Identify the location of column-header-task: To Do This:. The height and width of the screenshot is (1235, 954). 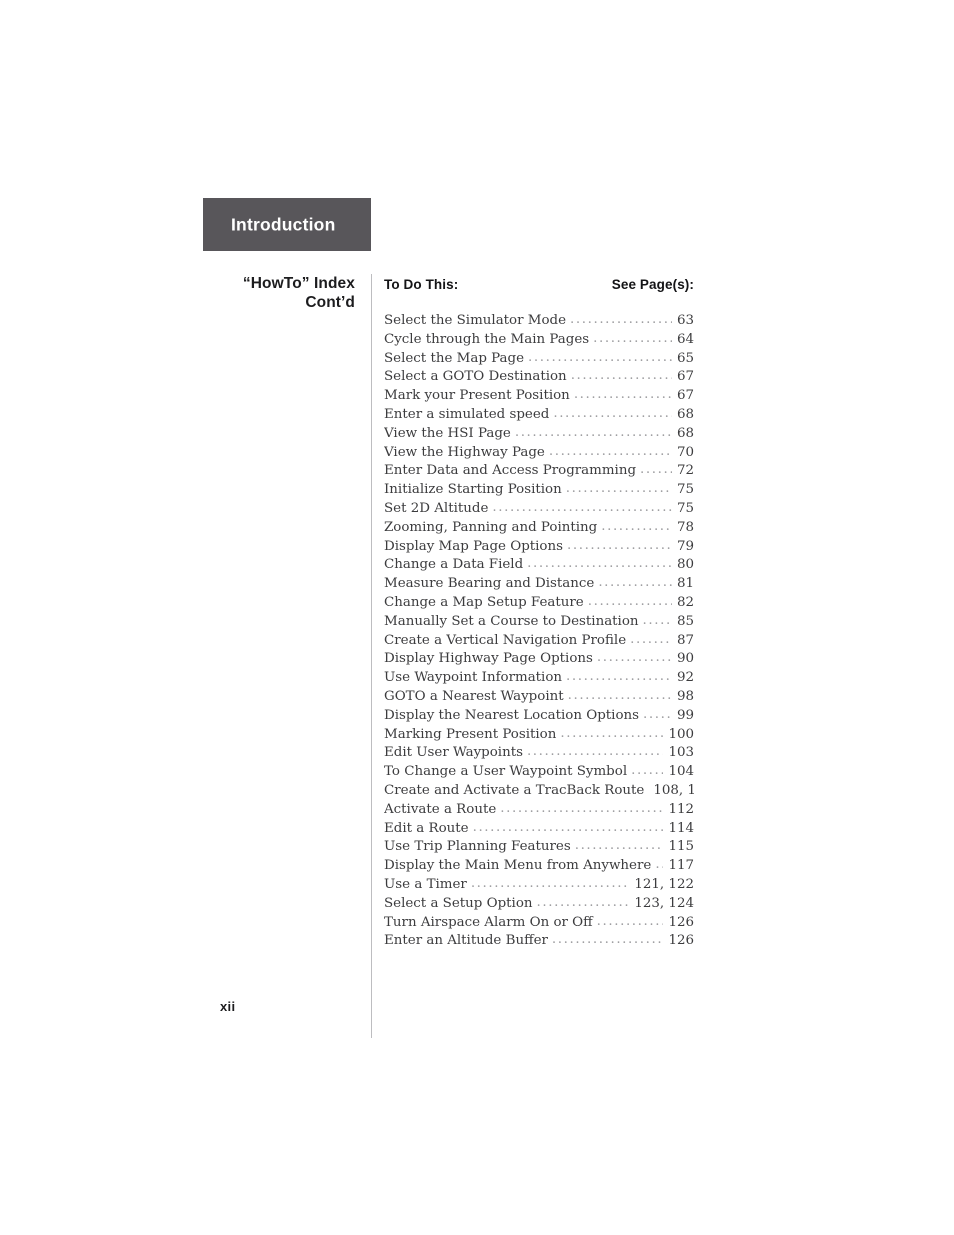
(421, 284).